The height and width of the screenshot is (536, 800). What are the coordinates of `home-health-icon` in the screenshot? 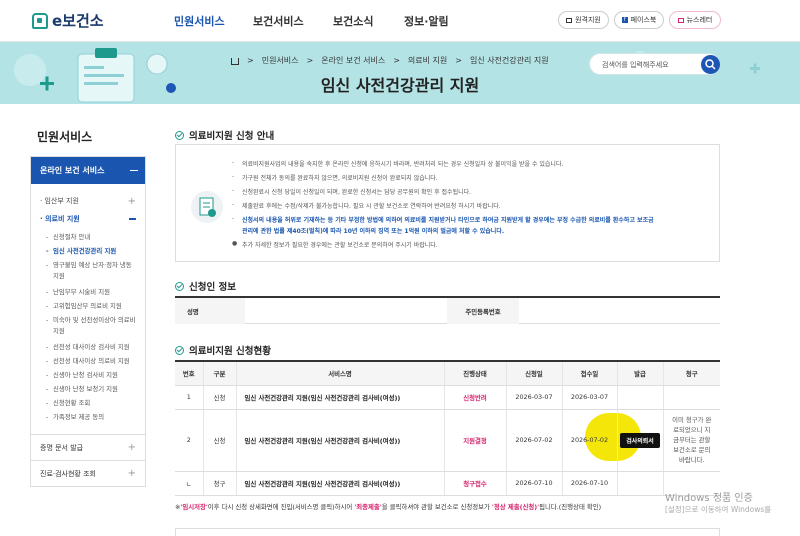 It's located at (40, 20).